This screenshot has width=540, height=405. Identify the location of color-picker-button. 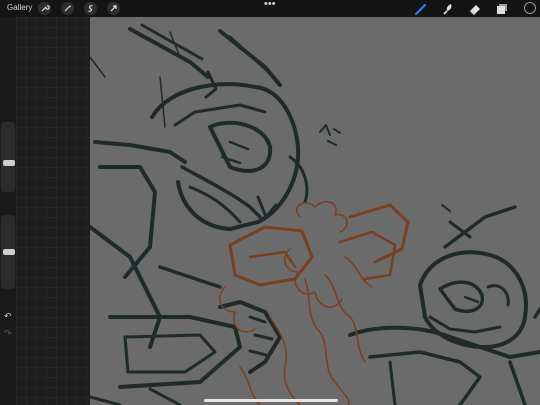
(530, 8).